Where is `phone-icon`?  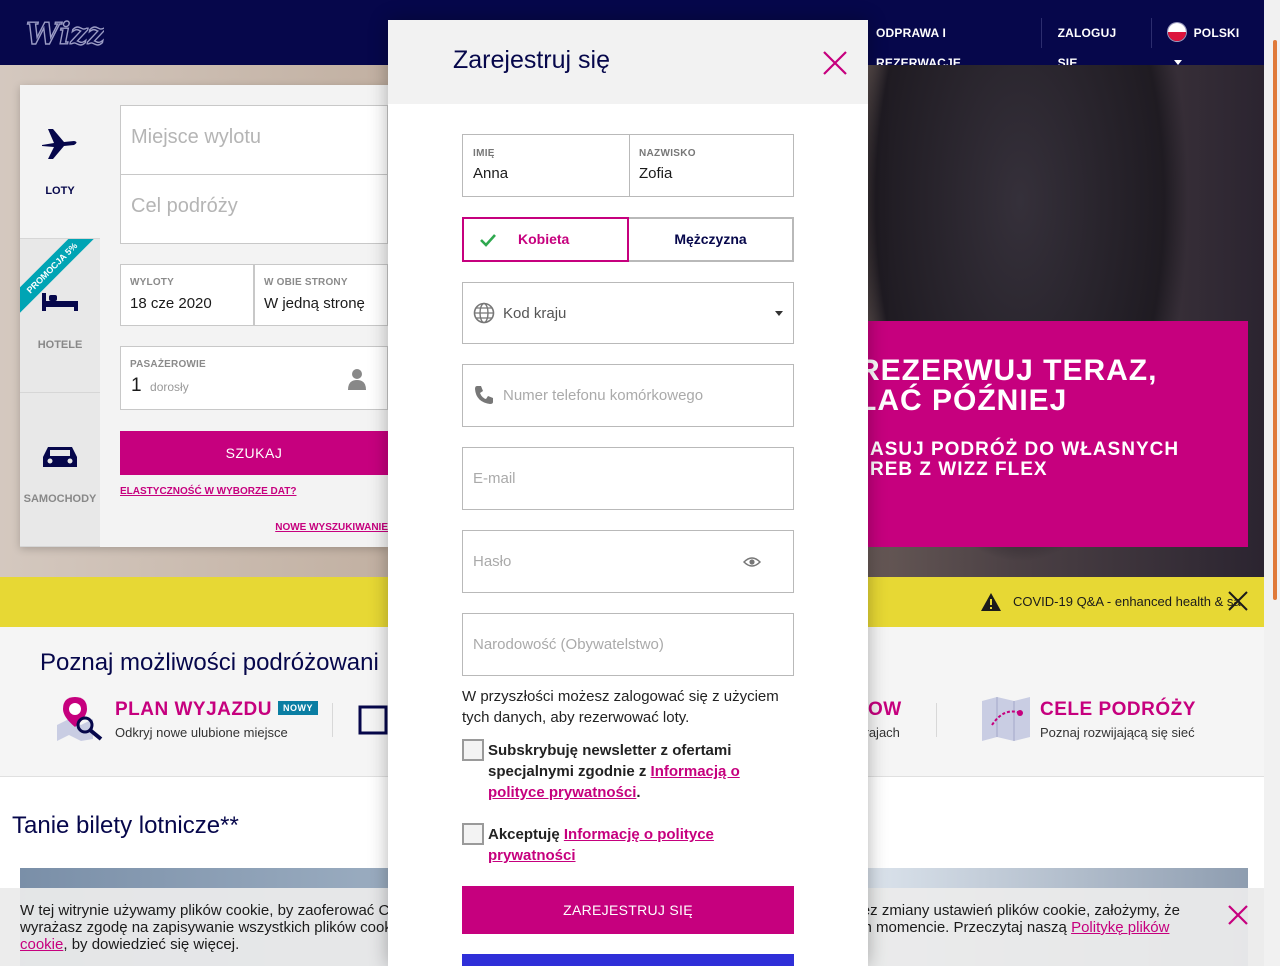 phone-icon is located at coordinates (484, 395).